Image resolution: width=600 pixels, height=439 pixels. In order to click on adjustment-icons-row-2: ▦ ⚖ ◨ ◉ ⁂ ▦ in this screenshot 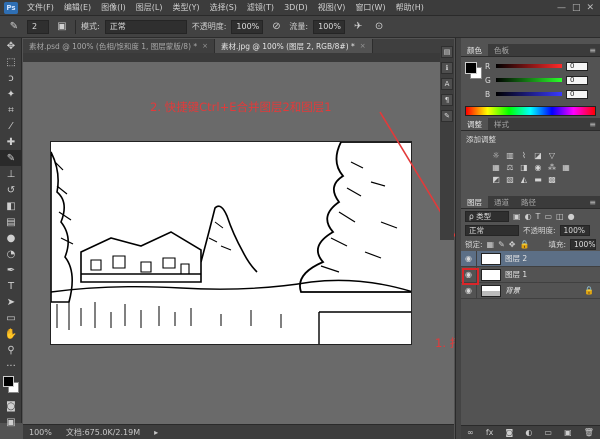, I will do `click(530, 167)`.